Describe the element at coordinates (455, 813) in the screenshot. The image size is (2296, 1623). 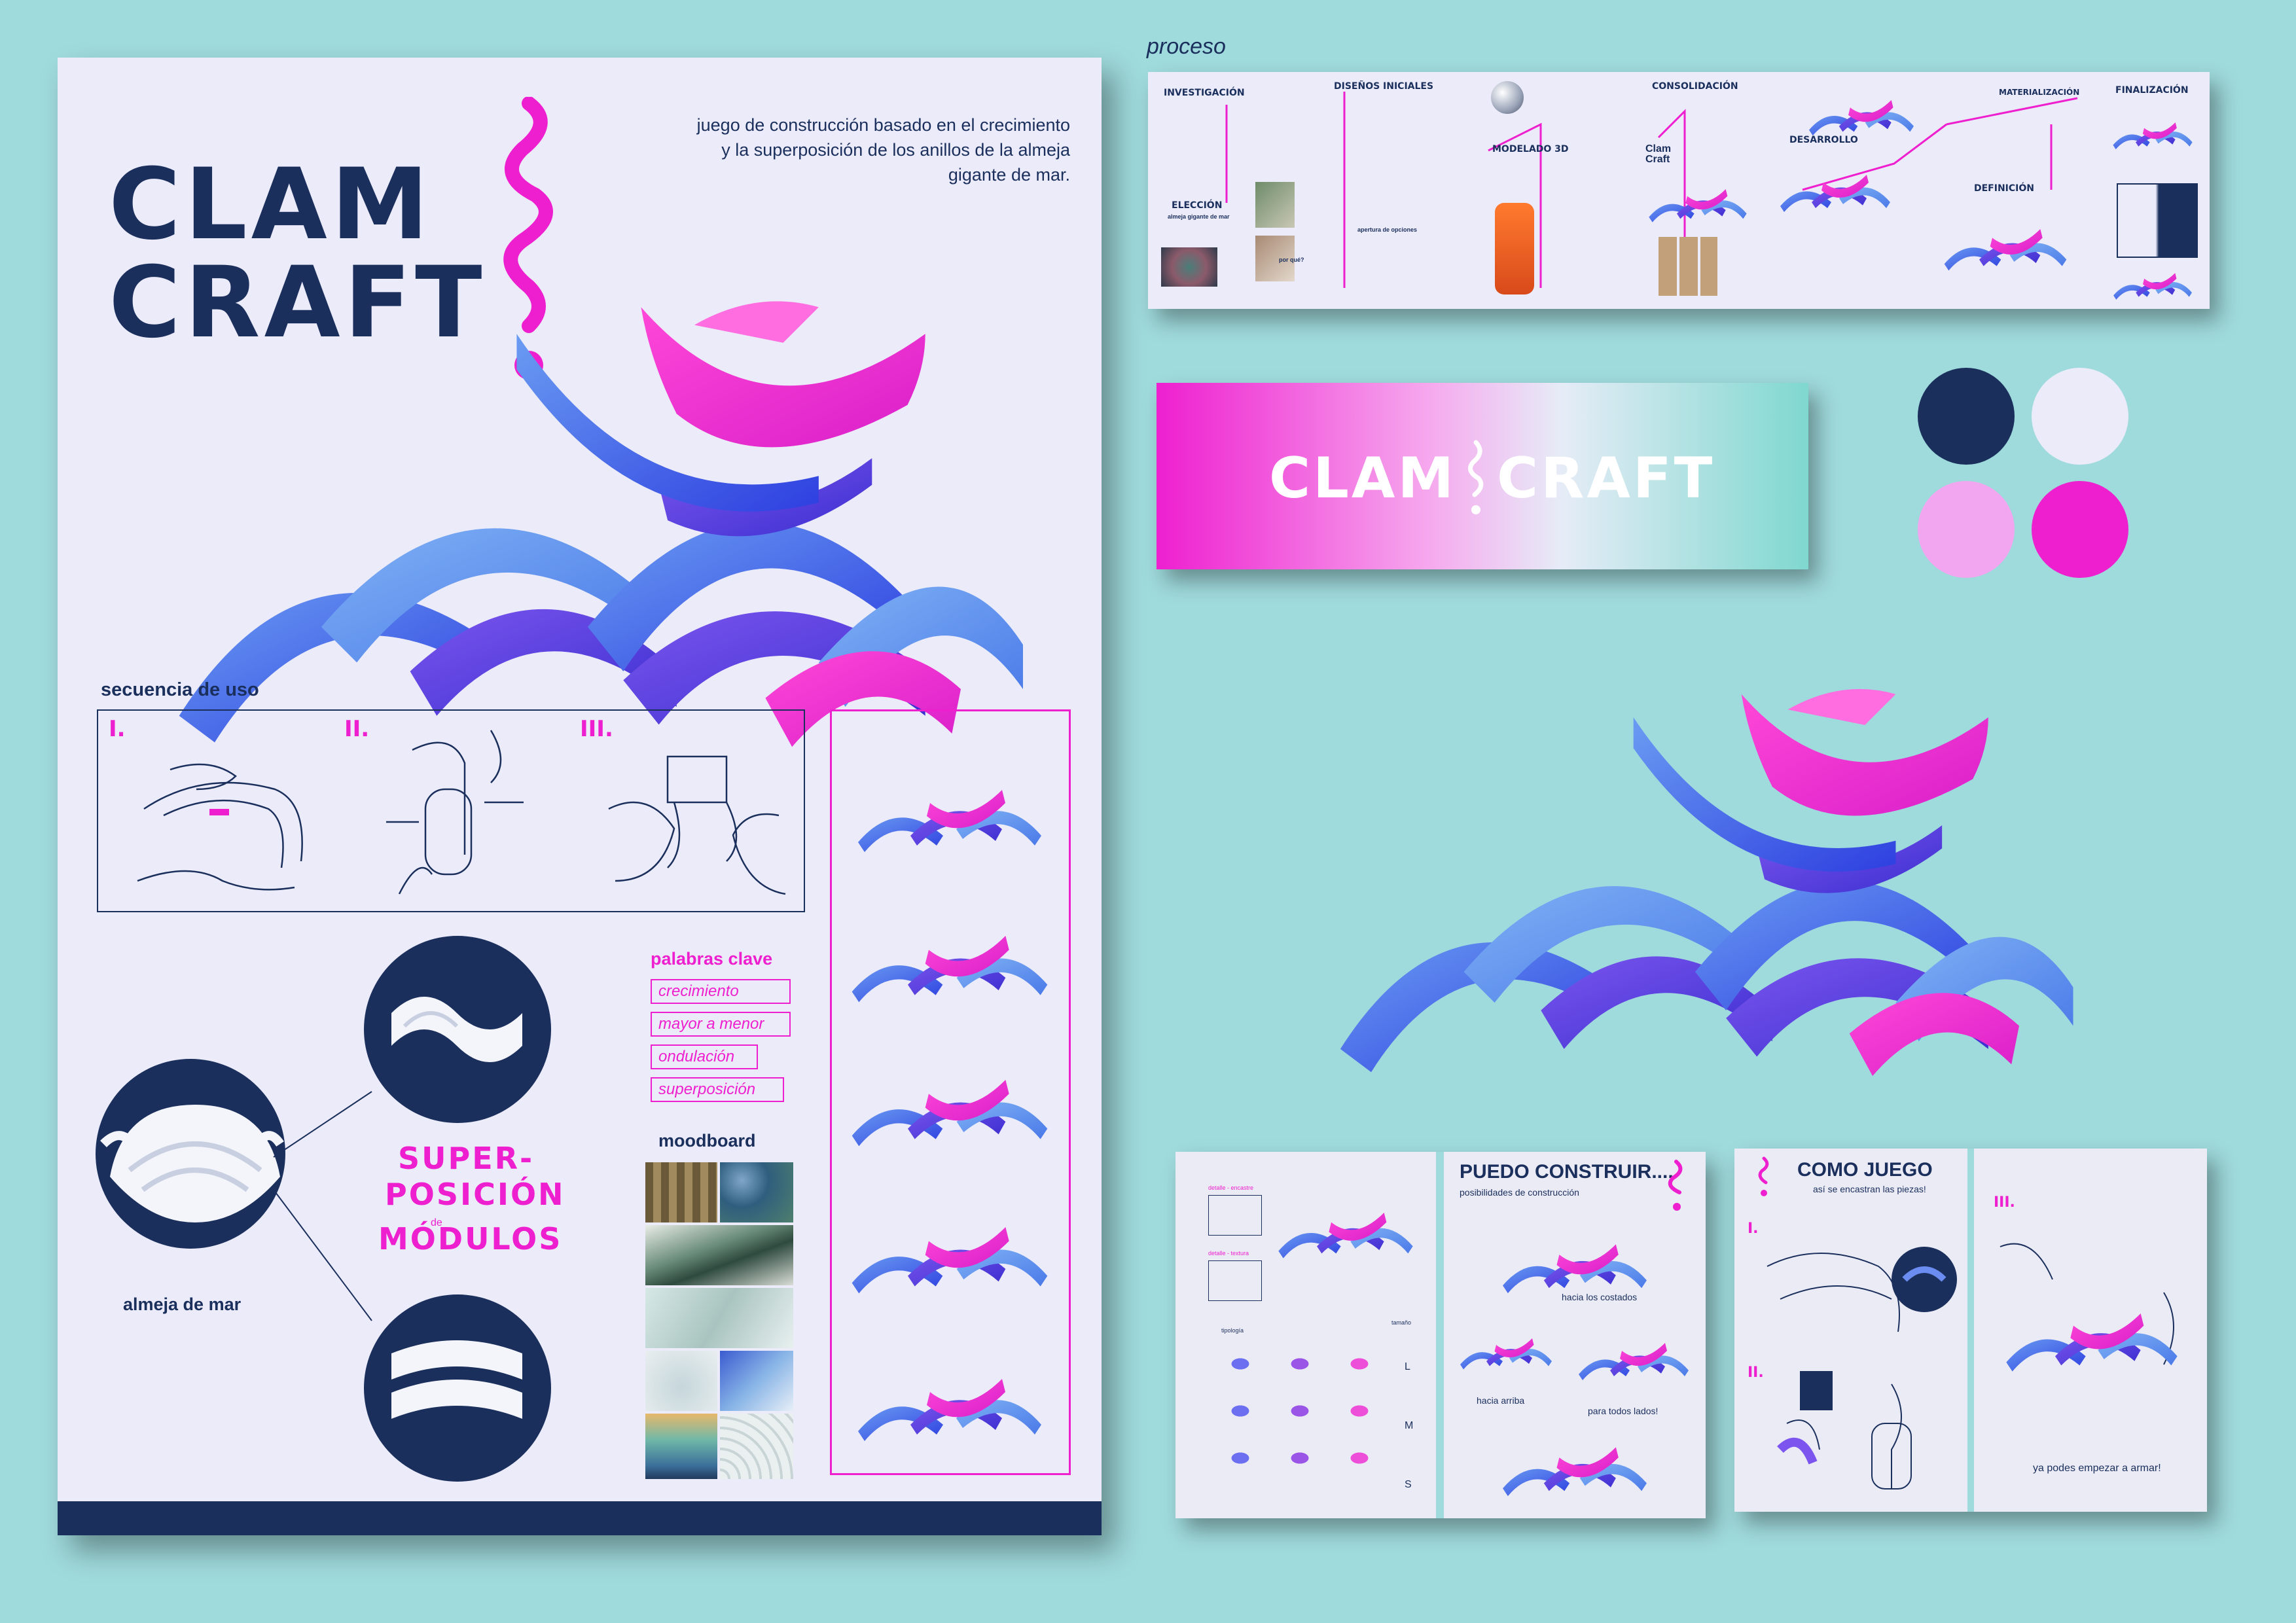
I see `step-2-hands-illustration` at that location.